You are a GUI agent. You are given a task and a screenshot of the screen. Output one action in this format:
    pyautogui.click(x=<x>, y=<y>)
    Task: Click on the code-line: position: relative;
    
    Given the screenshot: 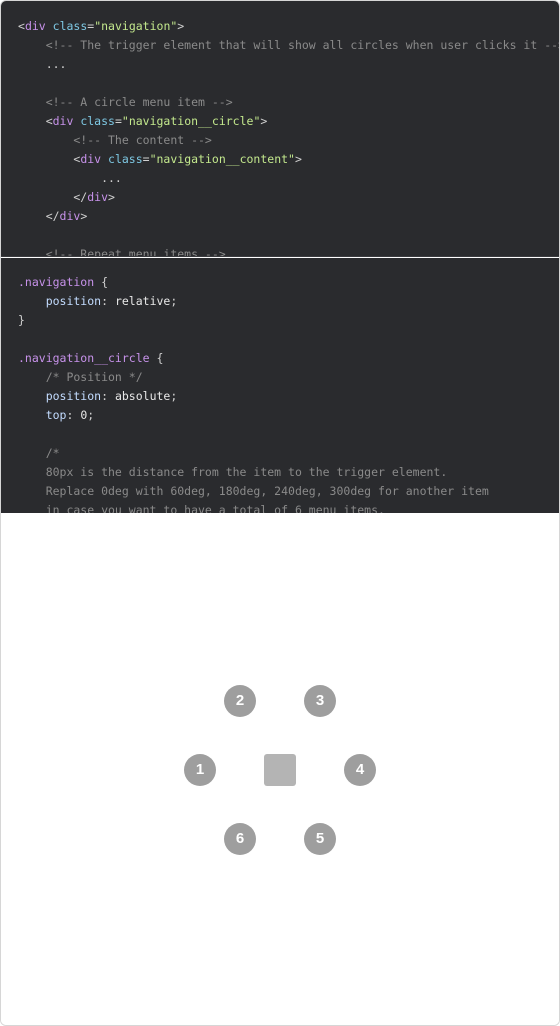 What is the action you would take?
    pyautogui.click(x=288, y=301)
    